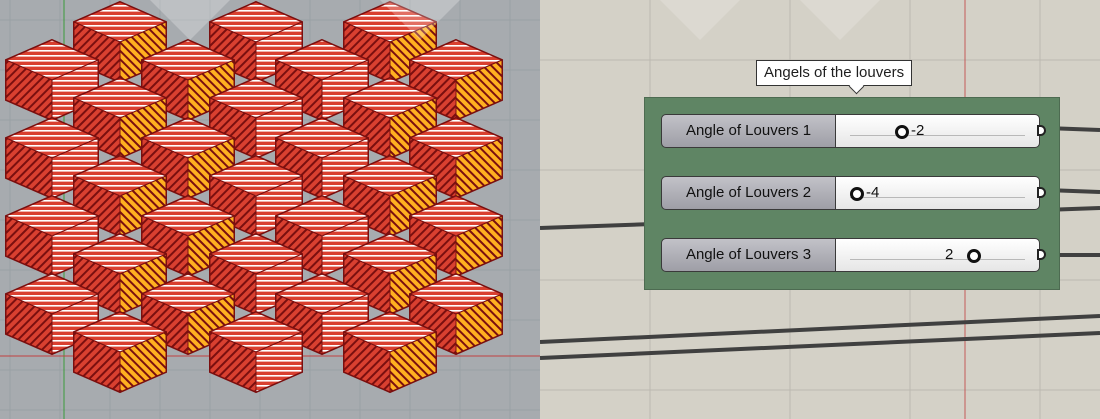  Describe the element at coordinates (748, 193) in the screenshot. I see `slider-name: Angle of Louvers 2` at that location.